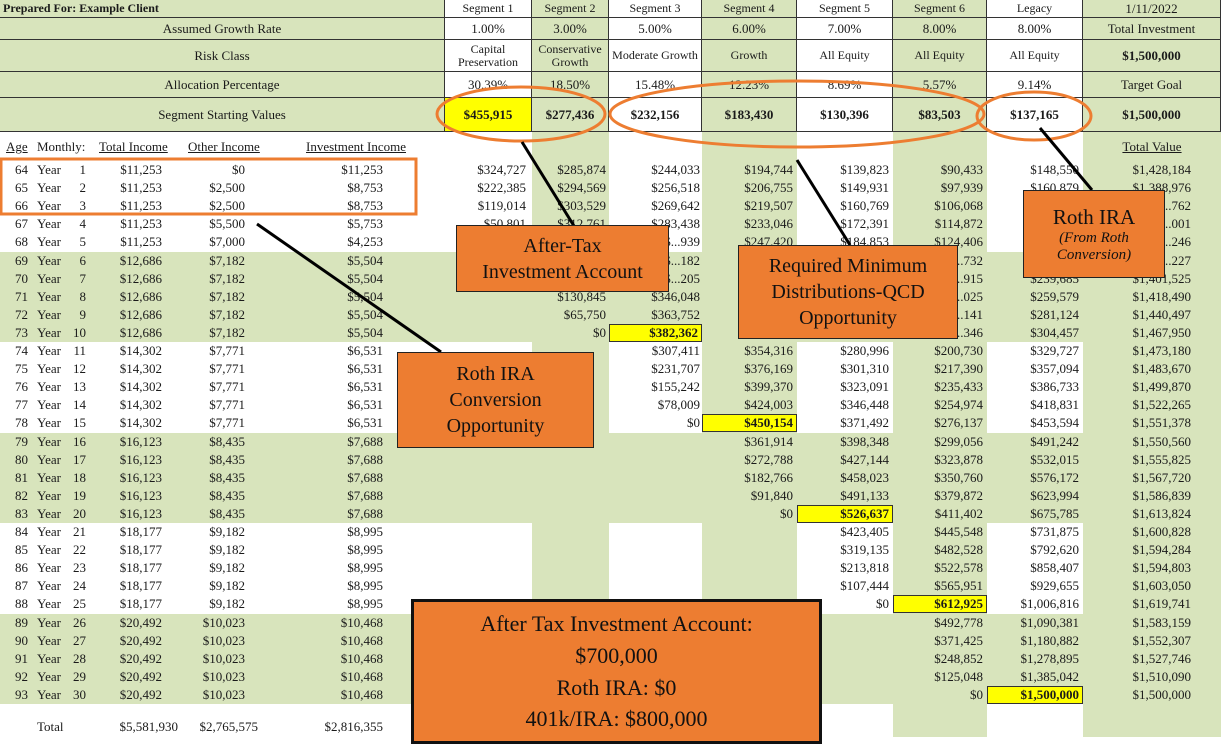 This screenshot has height=754, width=1221. What do you see at coordinates (958, 441) in the screenshot?
I see `cell-s6: $299,056` at bounding box center [958, 441].